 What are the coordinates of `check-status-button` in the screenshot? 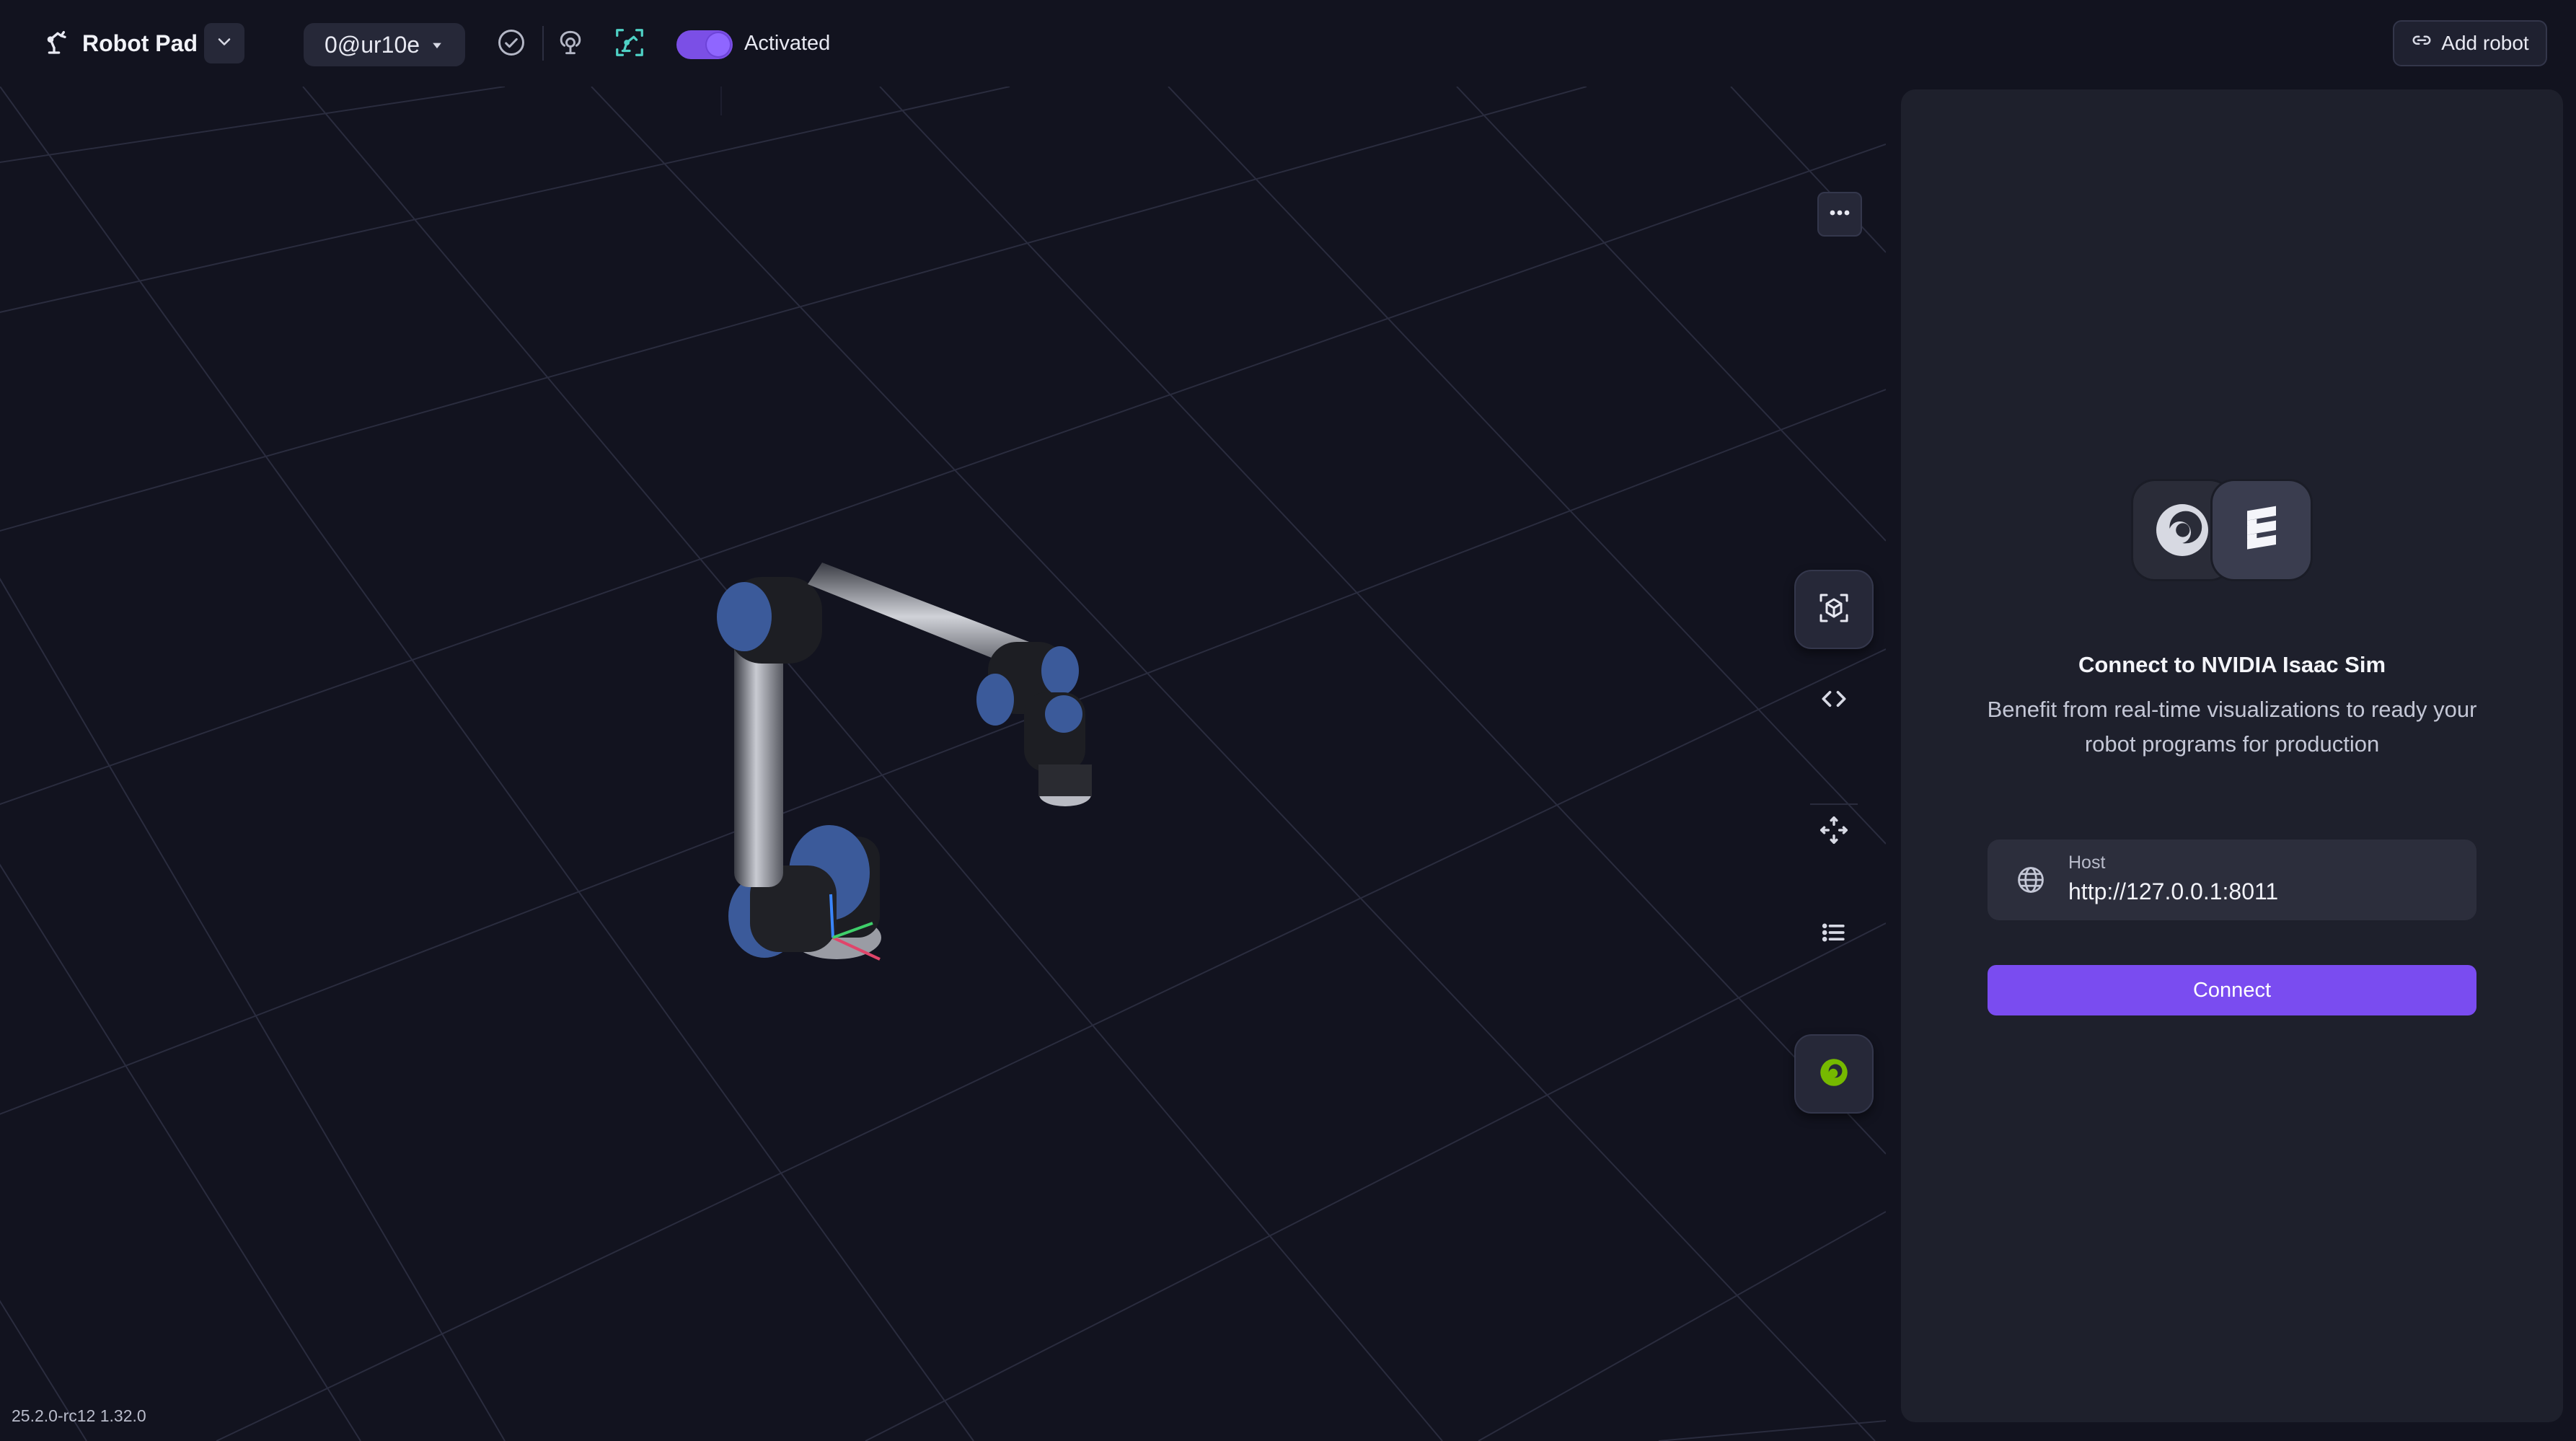 It's located at (511, 44).